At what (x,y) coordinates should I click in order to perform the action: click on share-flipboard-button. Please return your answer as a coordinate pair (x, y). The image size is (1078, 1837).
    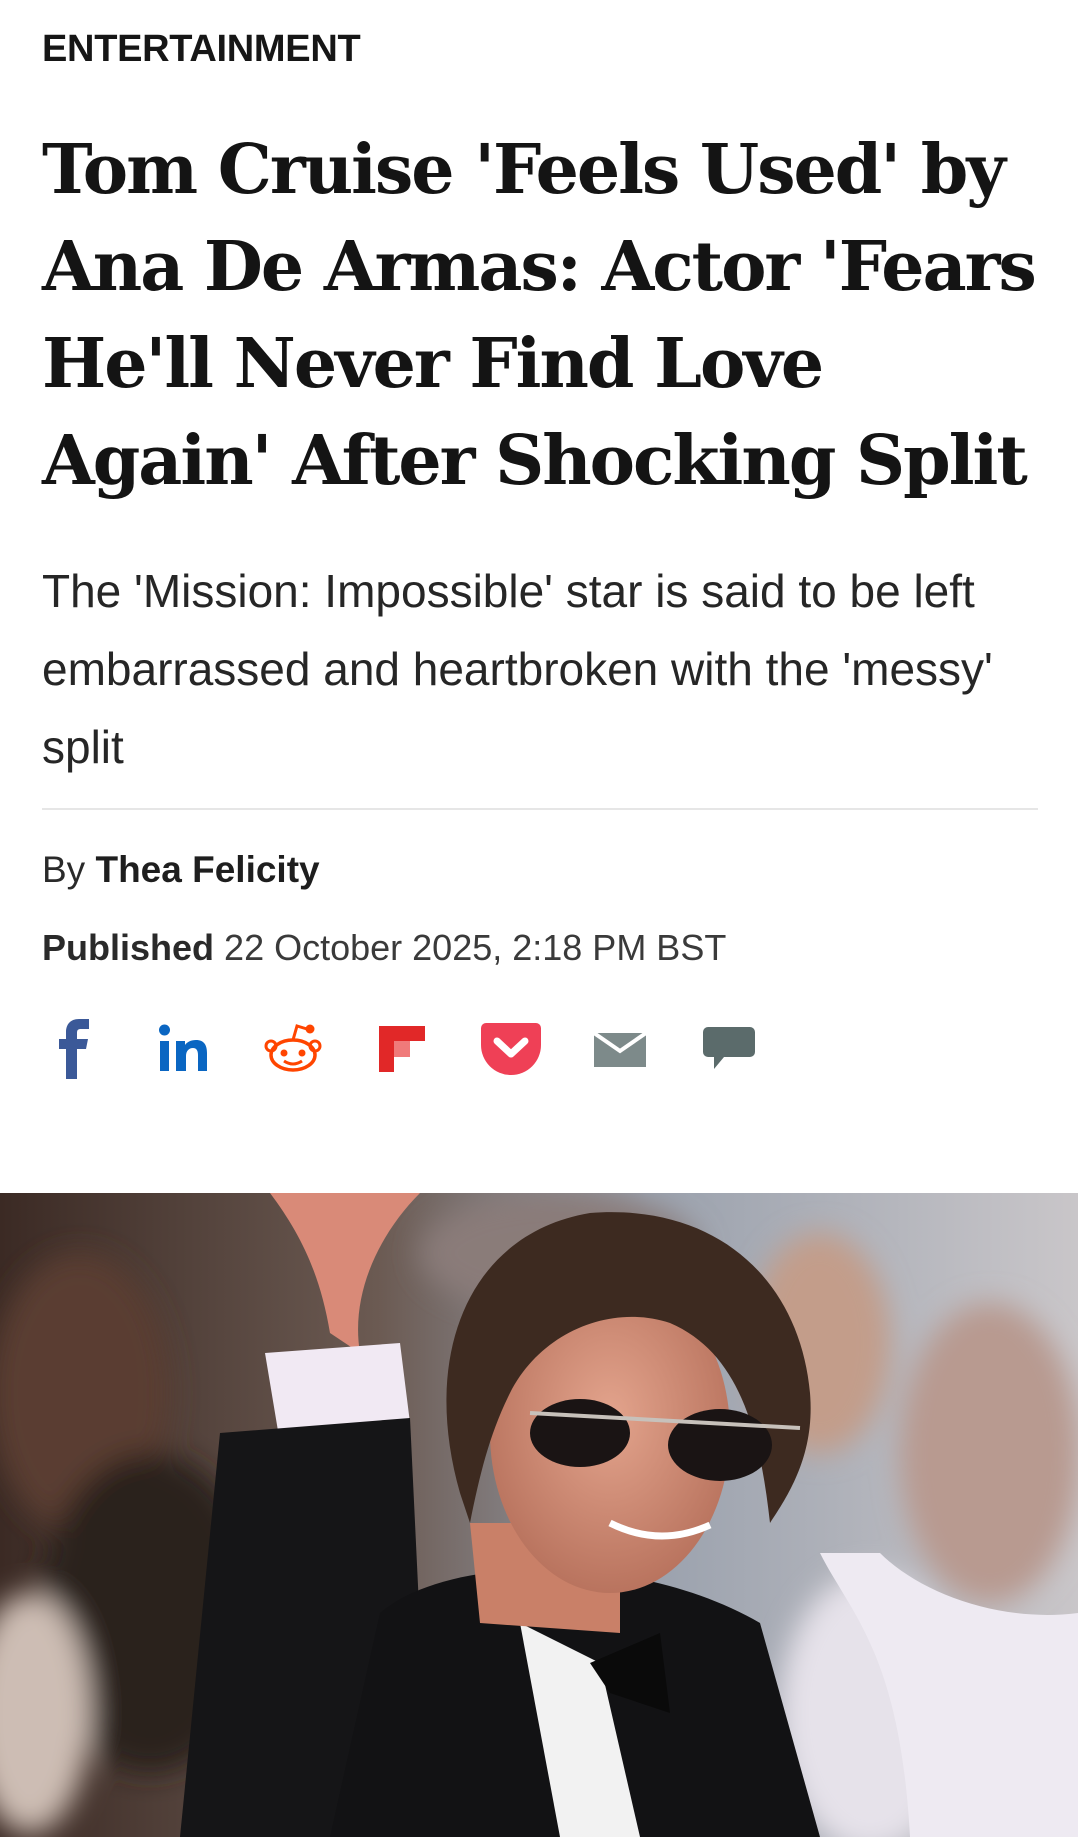
    Looking at the image, I should click on (402, 1049).